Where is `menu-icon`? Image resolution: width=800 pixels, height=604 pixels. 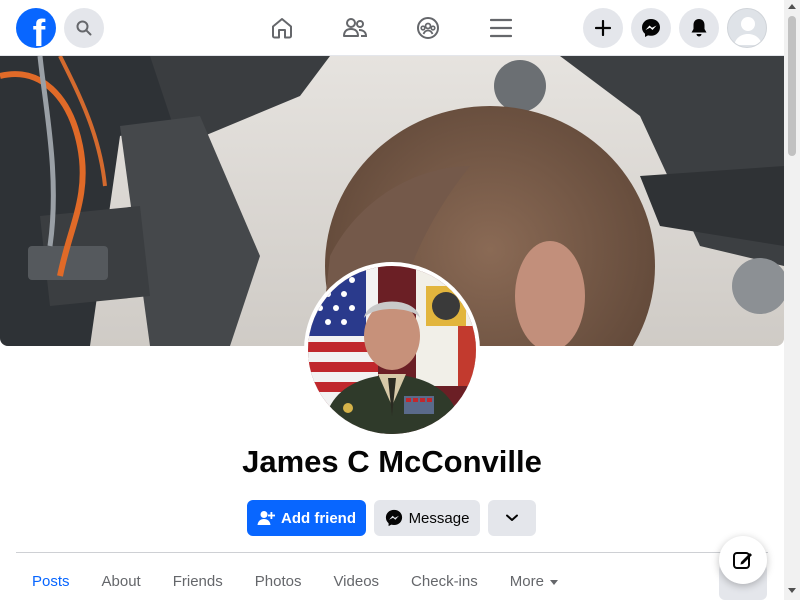 menu-icon is located at coordinates (501, 28).